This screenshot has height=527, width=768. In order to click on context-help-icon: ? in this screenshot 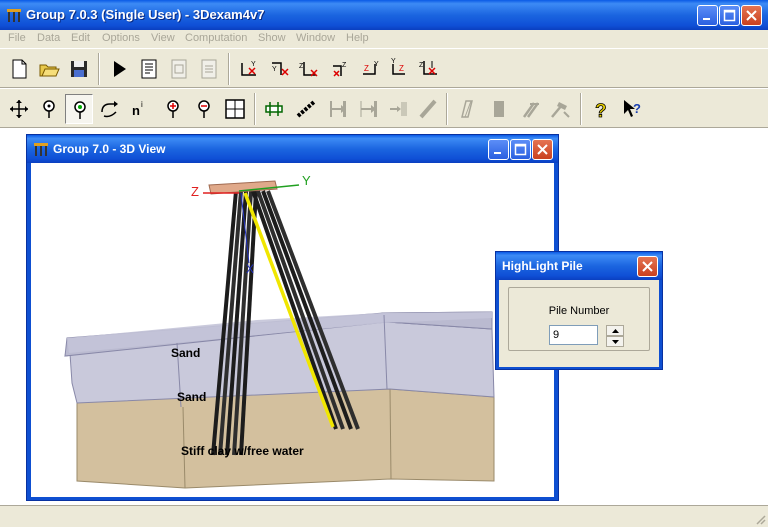, I will do `click(632, 108)`.